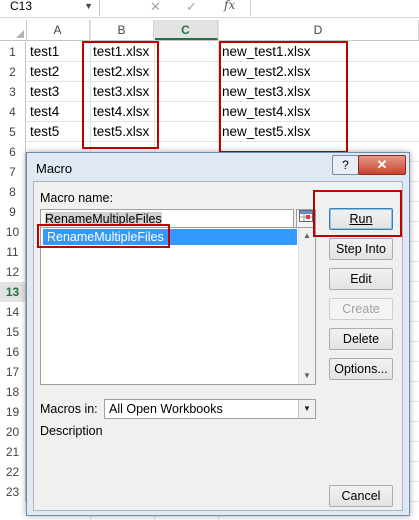 This screenshot has width=419, height=520. Describe the element at coordinates (307, 376) in the screenshot. I see `scroll-down-arrow-icon: ▼` at that location.